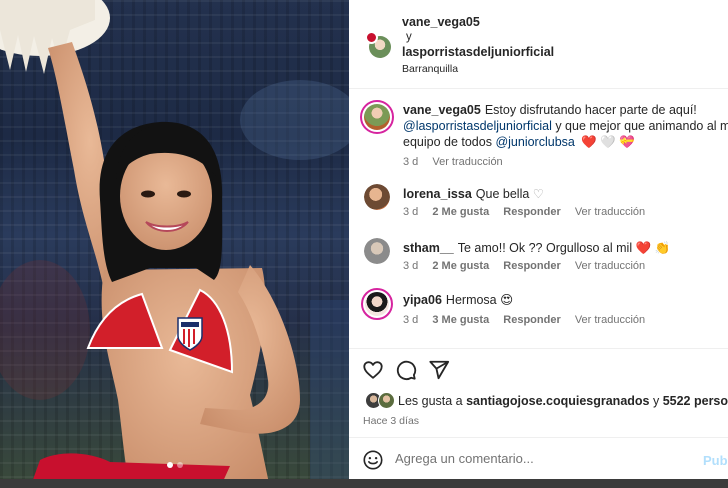 This screenshot has height=488, width=728. I want to click on caption-emojis: ❤️ 🤍 💝, so click(608, 142).